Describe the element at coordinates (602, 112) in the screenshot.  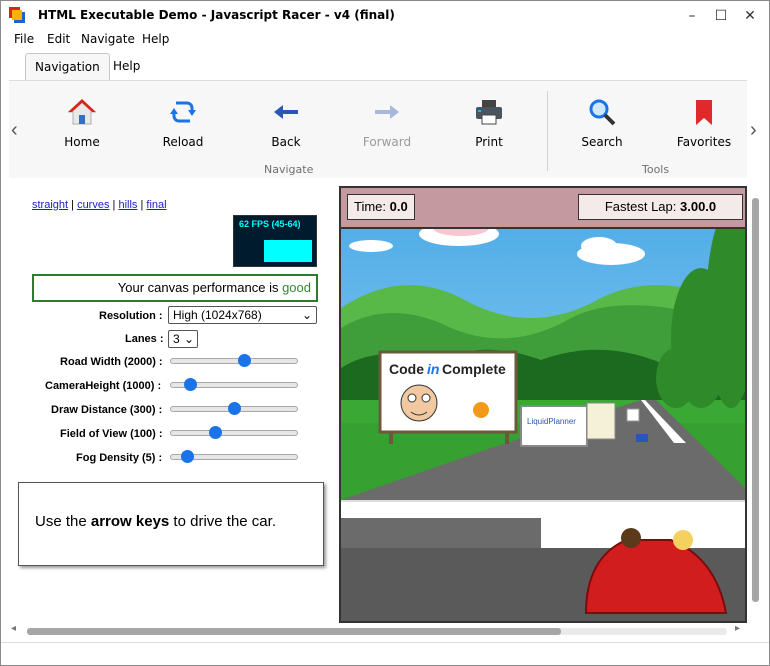
I see `search-icon` at that location.